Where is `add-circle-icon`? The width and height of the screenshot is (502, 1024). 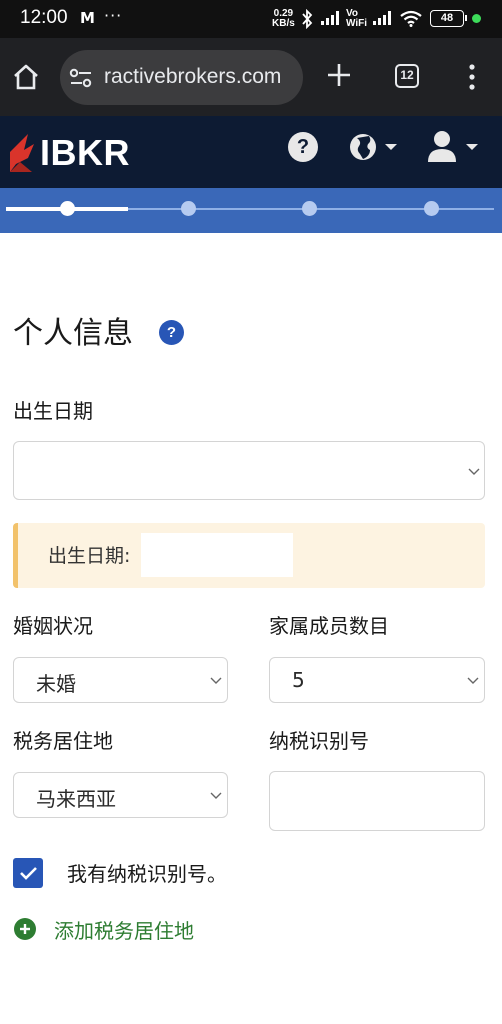
add-circle-icon is located at coordinates (25, 929).